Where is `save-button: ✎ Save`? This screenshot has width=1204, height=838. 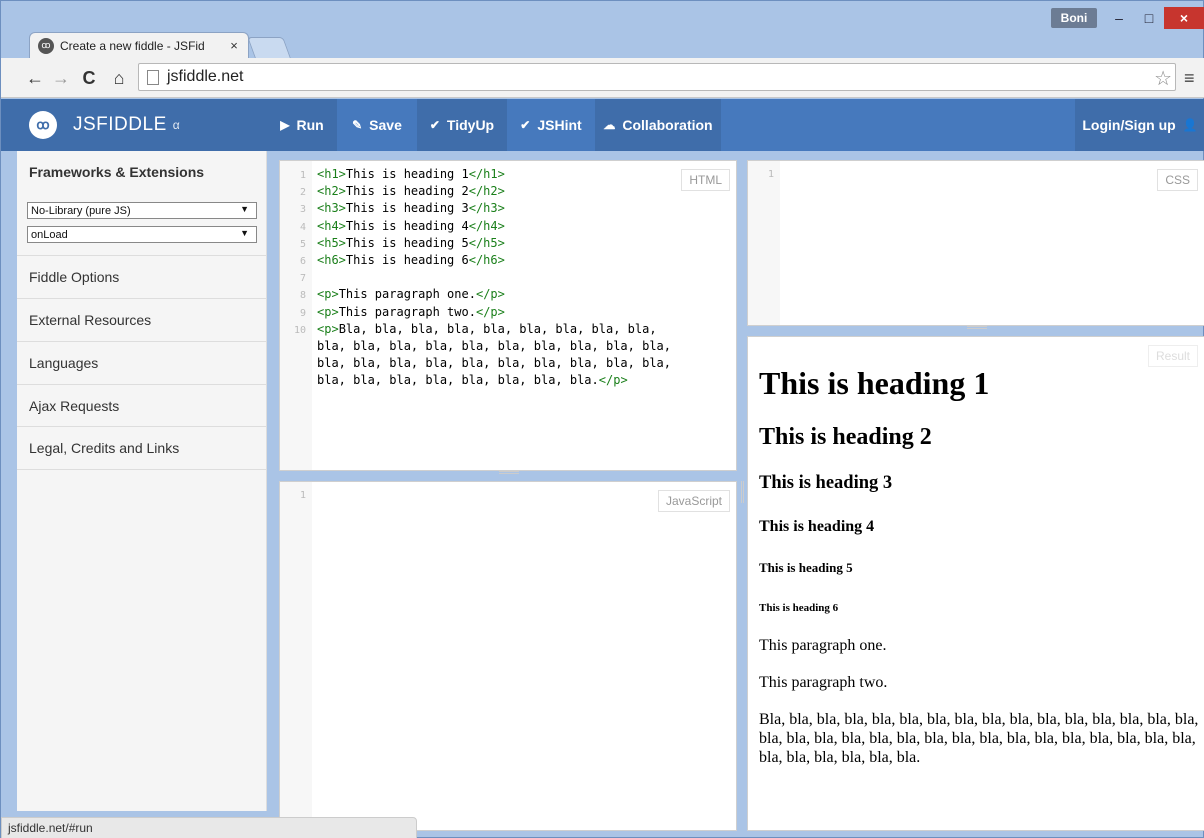
save-button: ✎ Save is located at coordinates (377, 125).